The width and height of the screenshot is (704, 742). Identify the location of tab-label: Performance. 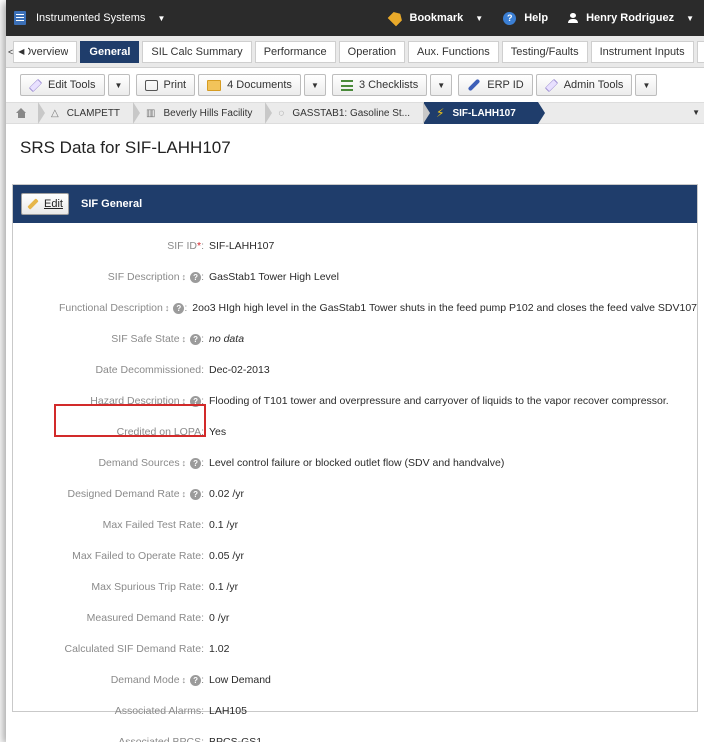
(295, 51).